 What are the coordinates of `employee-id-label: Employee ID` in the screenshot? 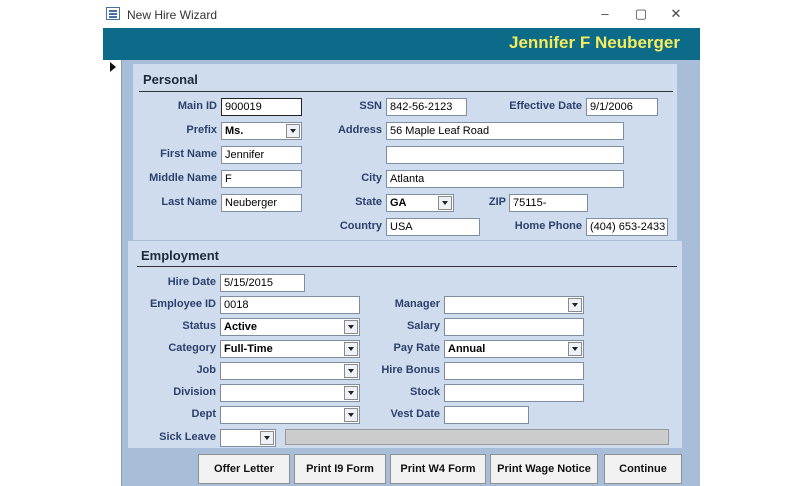 It's located at (182, 304).